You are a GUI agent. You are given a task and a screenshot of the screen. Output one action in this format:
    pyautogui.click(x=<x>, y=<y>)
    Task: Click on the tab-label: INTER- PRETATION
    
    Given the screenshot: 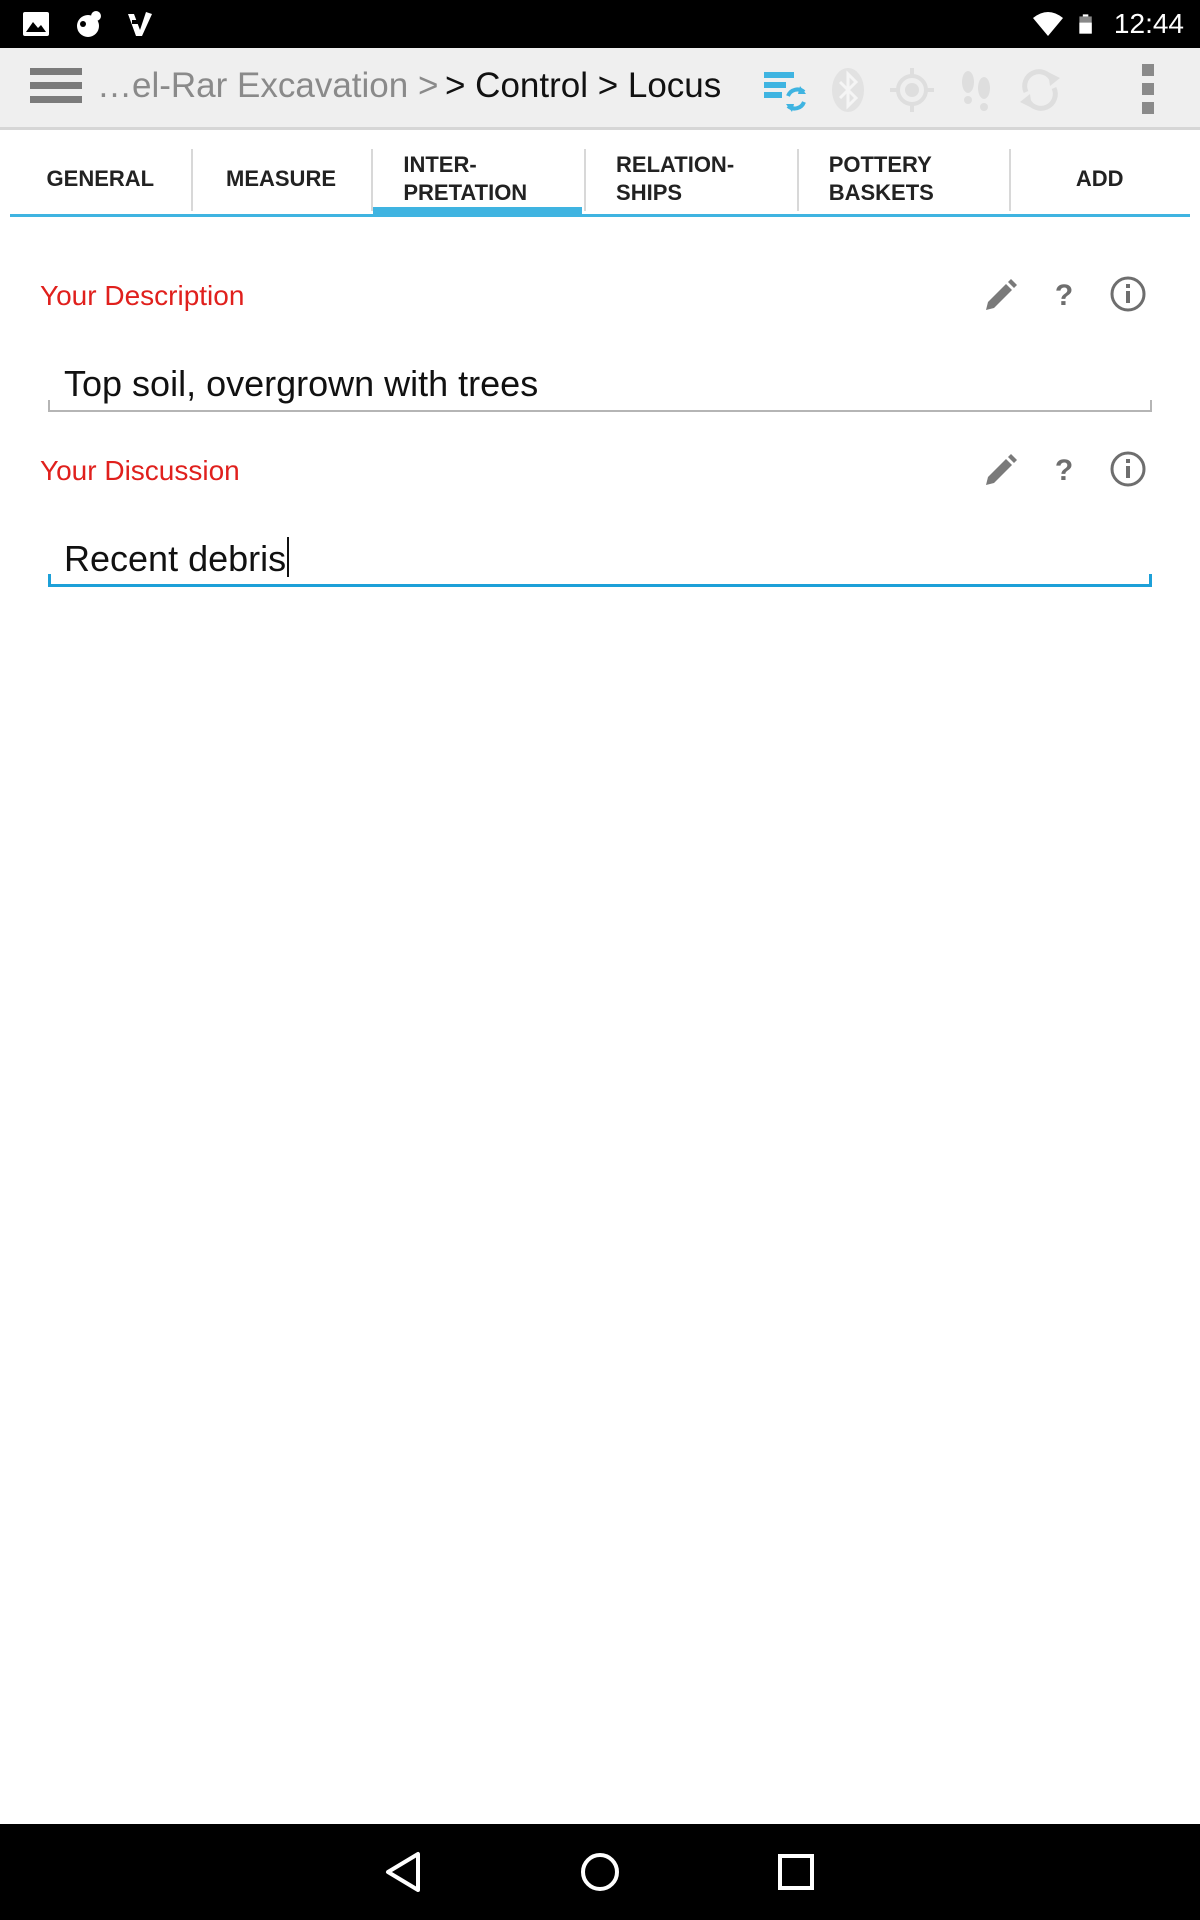 What is the action you would take?
    pyautogui.click(x=465, y=178)
    